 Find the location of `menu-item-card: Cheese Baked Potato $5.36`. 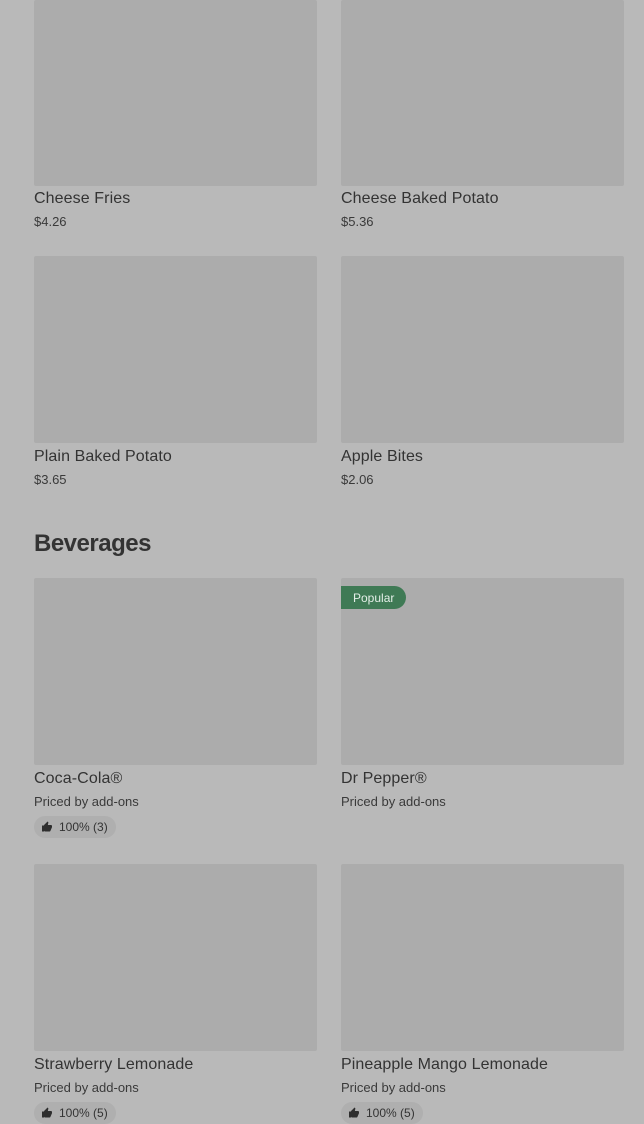

menu-item-card: Cheese Baked Potato $5.36 is located at coordinates (482, 114).